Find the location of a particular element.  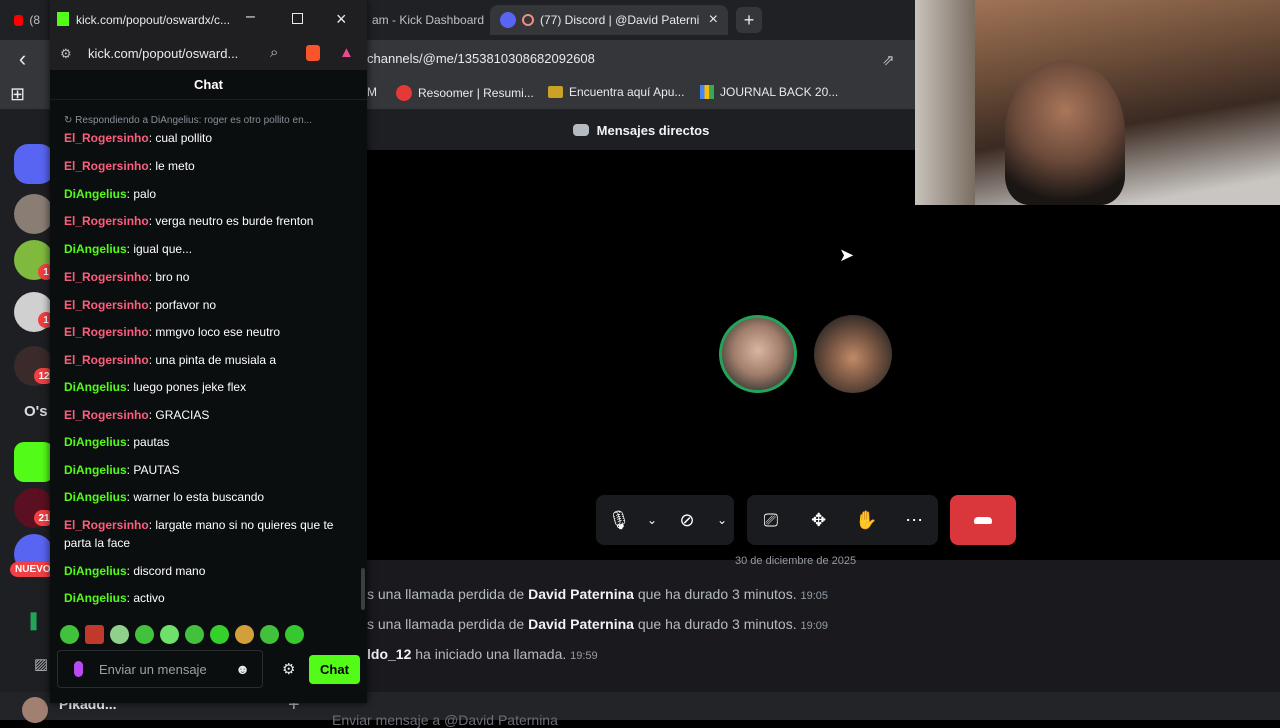

emoji-icon: ☻ is located at coordinates (242, 669).